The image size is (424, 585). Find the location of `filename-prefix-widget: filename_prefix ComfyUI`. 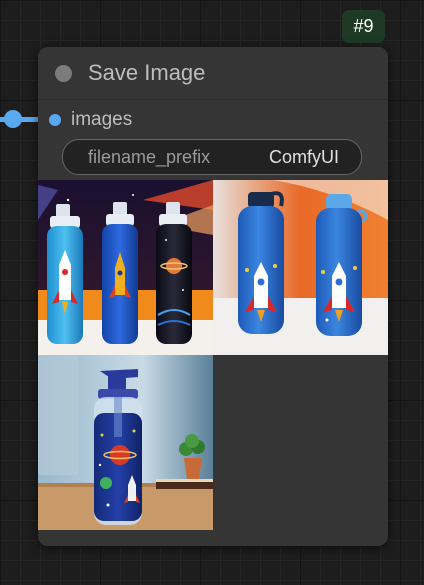

filename-prefix-widget: filename_prefix ComfyUI is located at coordinates (212, 157).